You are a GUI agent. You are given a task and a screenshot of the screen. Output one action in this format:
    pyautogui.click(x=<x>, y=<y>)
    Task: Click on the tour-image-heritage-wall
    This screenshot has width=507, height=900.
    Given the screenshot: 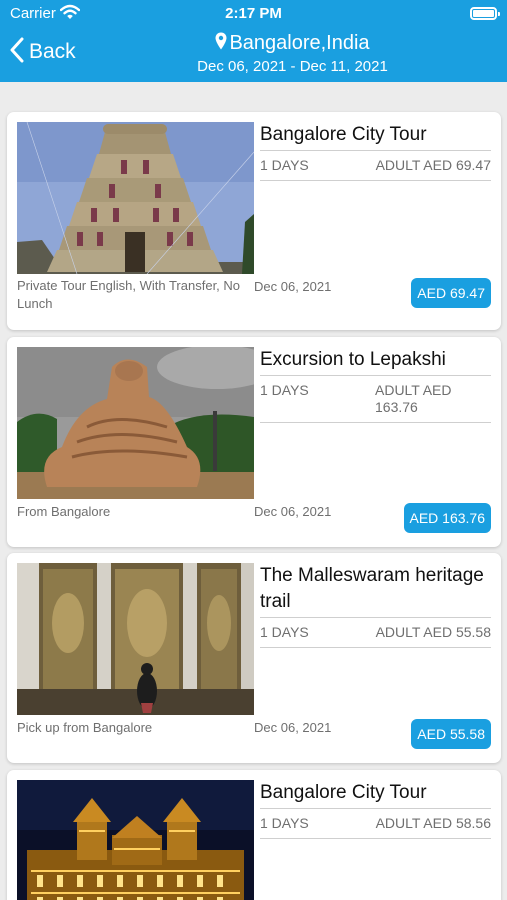 What is the action you would take?
    pyautogui.click(x=135, y=639)
    